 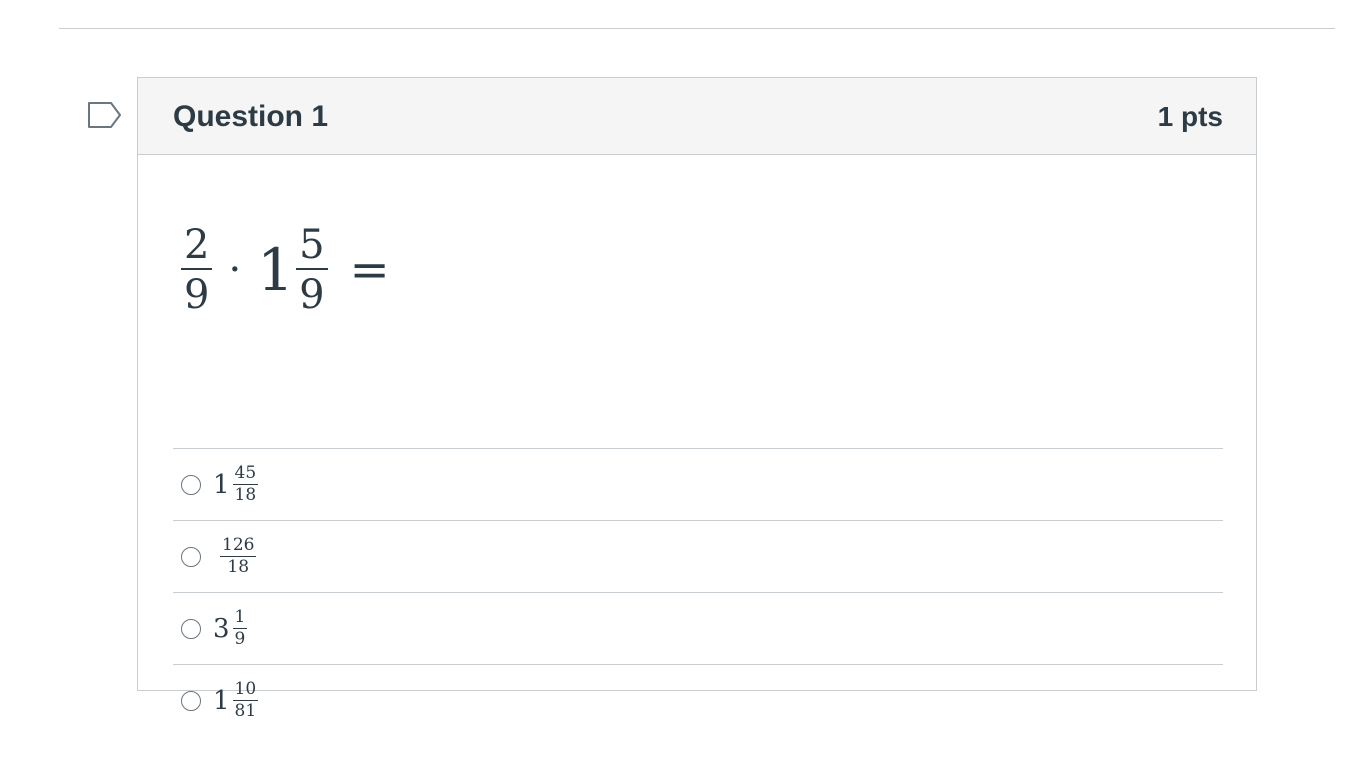 I want to click on answer-denominator: 9, so click(x=240, y=639).